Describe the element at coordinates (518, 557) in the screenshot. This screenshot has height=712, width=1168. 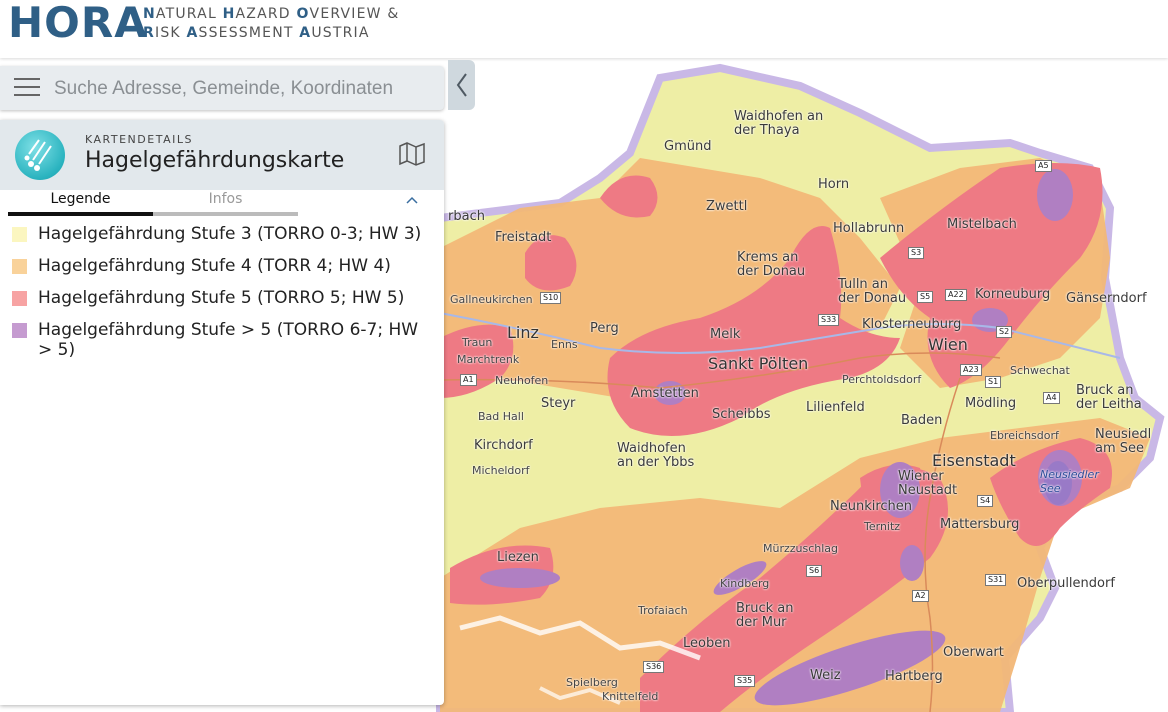
I see `place-liezen: Liezen` at that location.